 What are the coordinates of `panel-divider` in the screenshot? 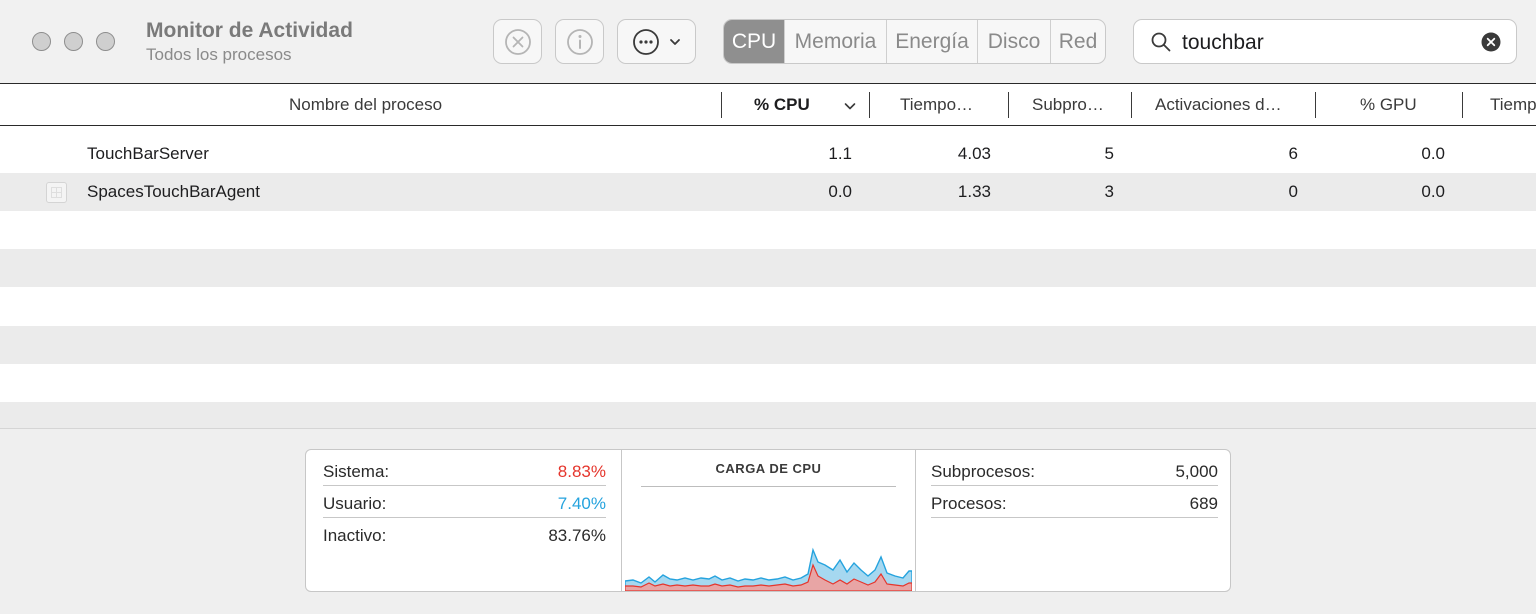 It's located at (915, 520).